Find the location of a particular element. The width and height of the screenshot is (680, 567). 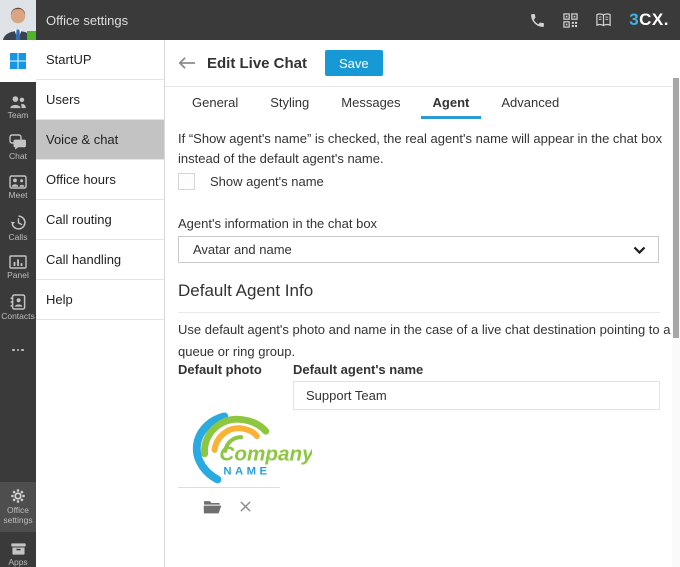

status-indicator is located at coordinates (31, 35).